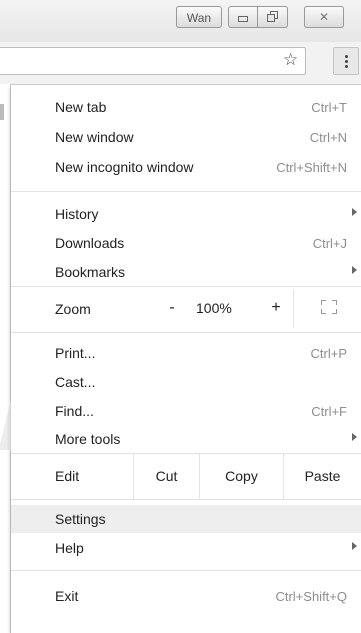  I want to click on edit-label: Edit, so click(67, 476).